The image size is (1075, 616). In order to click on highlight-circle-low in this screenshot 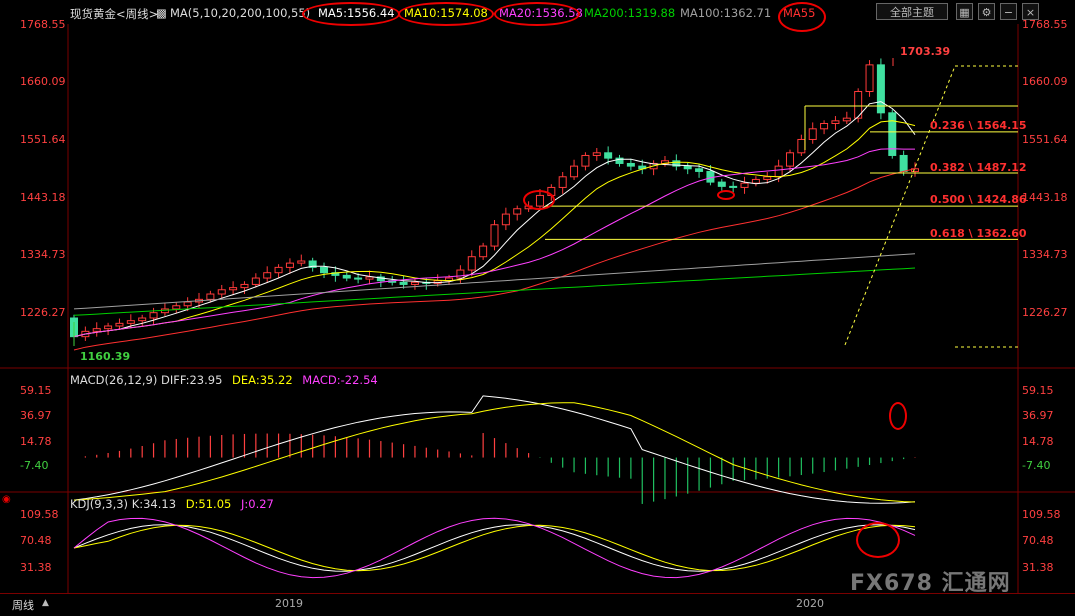, I will do `click(726, 195)`.